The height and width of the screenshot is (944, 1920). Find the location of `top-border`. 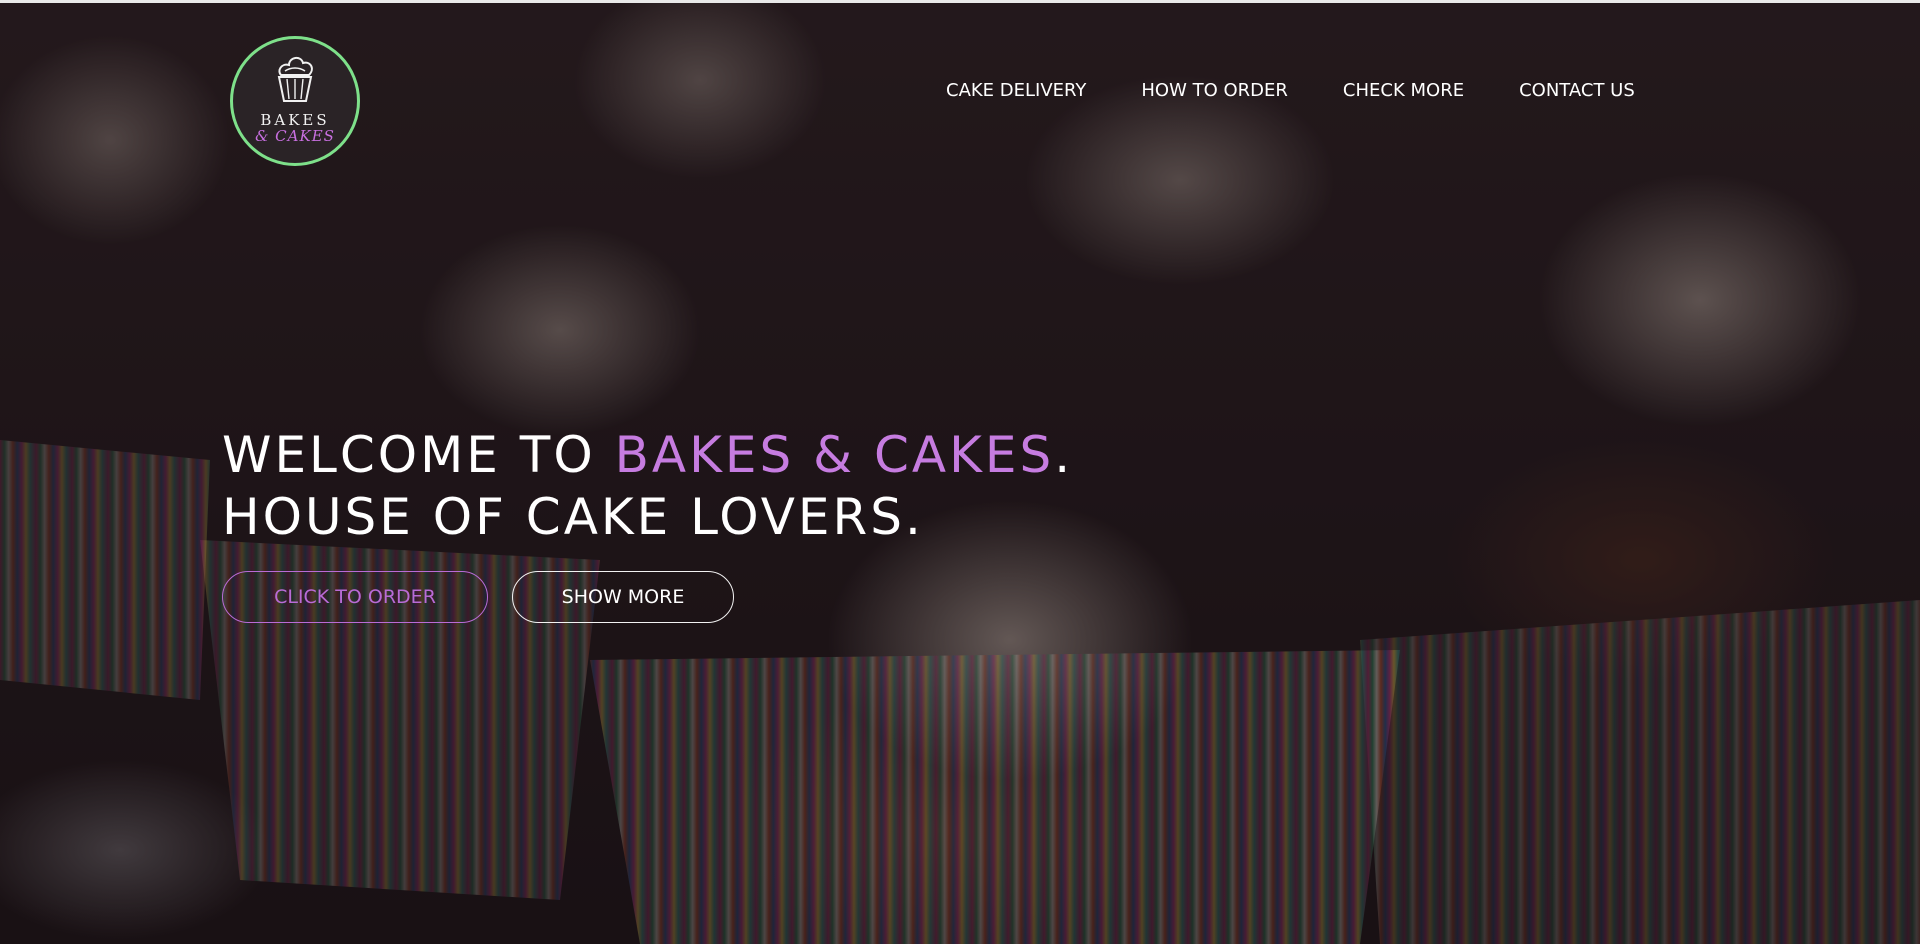

top-border is located at coordinates (960, 1).